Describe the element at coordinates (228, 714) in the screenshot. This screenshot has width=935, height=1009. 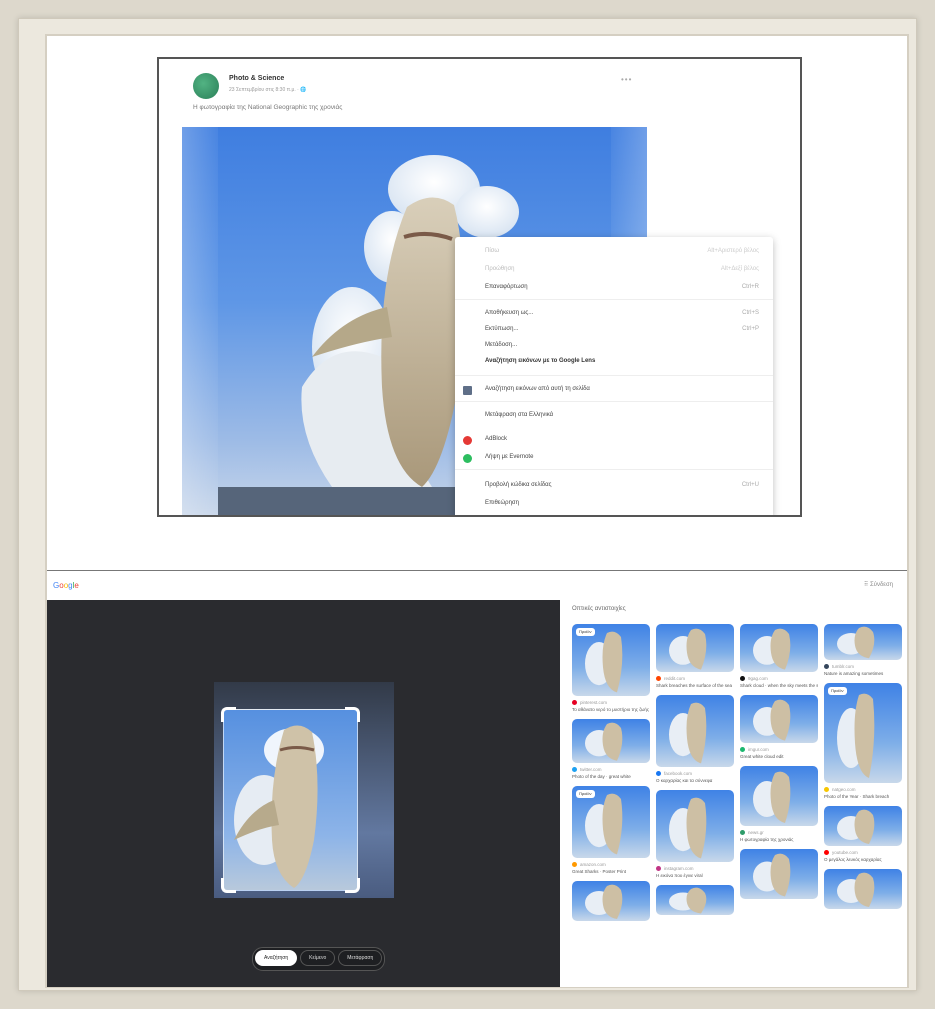
I see `crop-handle-top-left` at that location.